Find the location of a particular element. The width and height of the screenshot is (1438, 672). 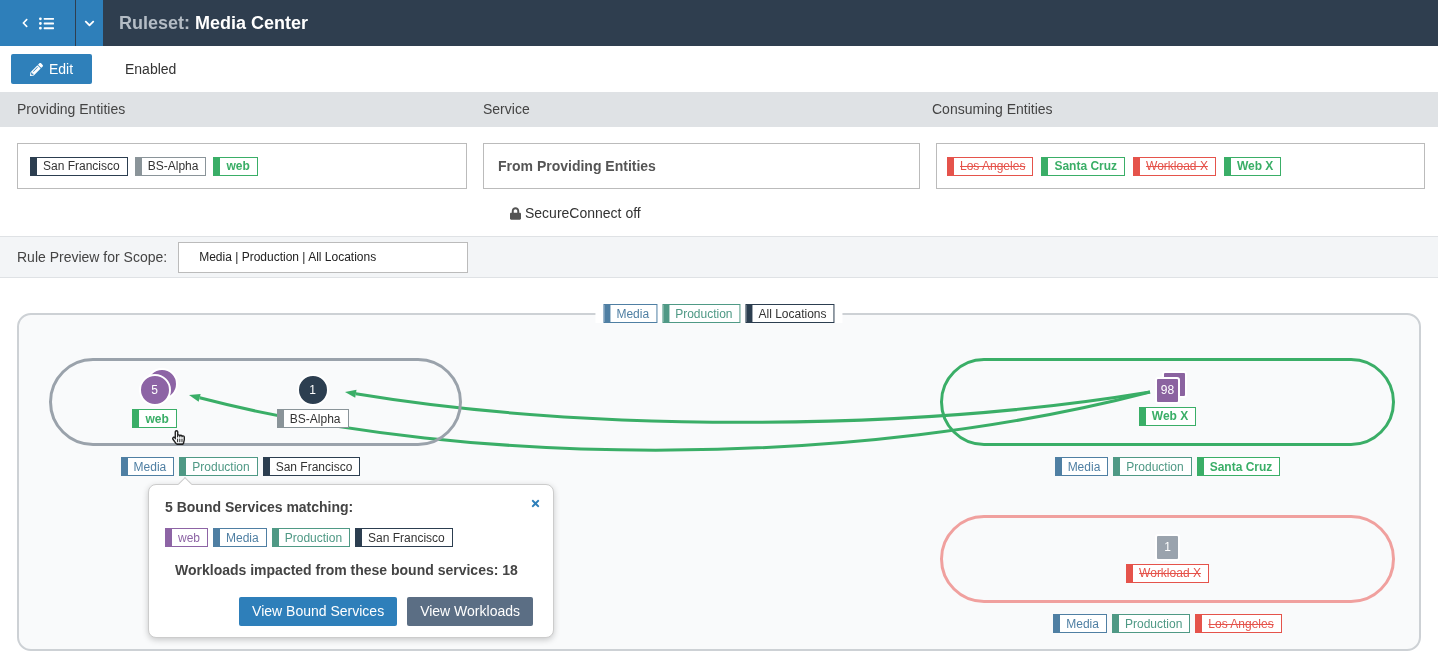

page-title: Media Center is located at coordinates (252, 23).